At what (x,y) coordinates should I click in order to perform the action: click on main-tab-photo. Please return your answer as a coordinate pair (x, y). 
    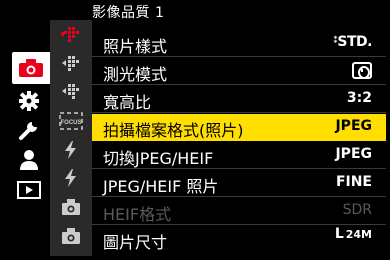
    Looking at the image, I should click on (31, 68).